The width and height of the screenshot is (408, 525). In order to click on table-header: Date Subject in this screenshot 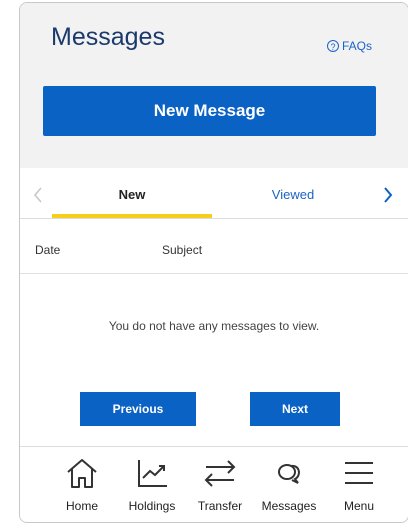, I will do `click(214, 252)`.